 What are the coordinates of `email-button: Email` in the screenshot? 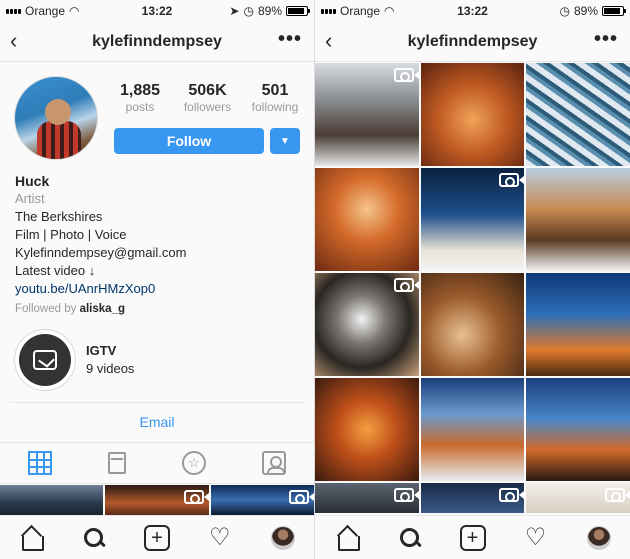 It's located at (157, 421).